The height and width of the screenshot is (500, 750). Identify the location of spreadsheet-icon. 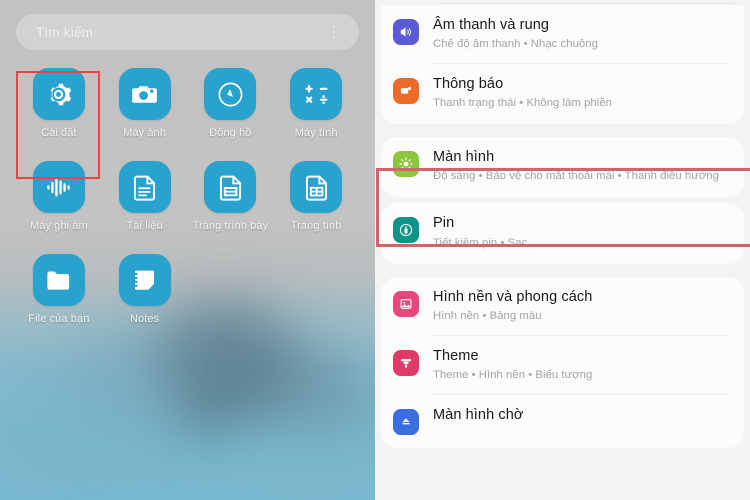
(316, 187).